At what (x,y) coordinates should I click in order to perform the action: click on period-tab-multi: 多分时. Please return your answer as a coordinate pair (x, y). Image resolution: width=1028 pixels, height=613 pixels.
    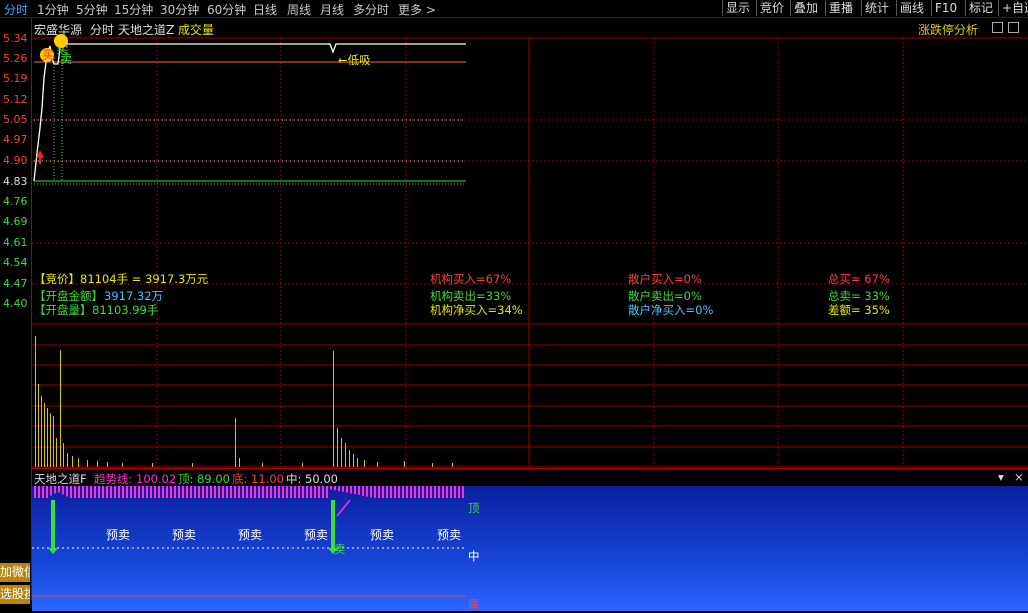
    Looking at the image, I should click on (371, 9).